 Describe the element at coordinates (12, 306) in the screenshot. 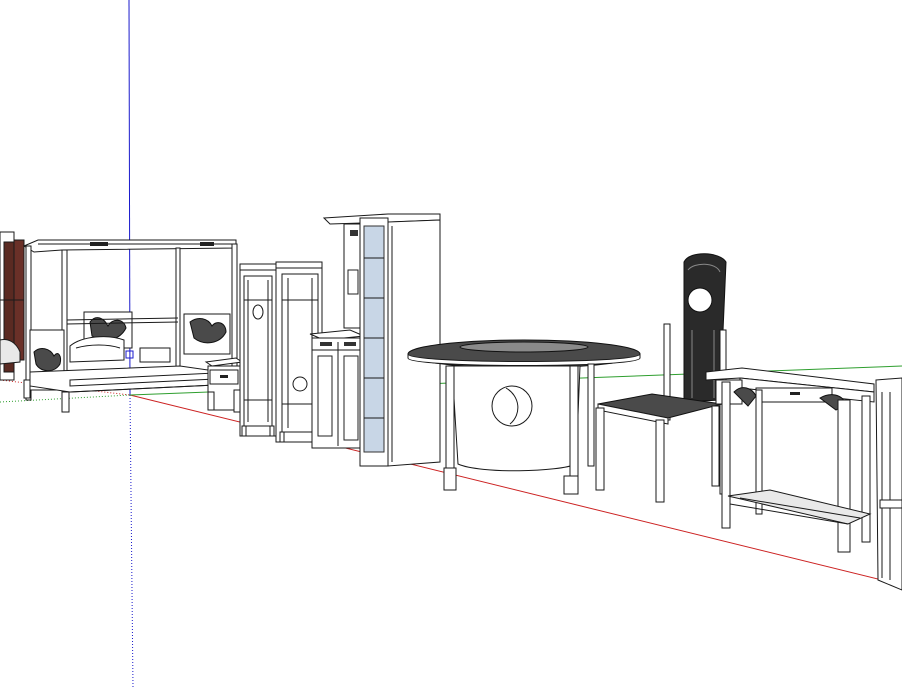

I see `left-cabinet` at that location.